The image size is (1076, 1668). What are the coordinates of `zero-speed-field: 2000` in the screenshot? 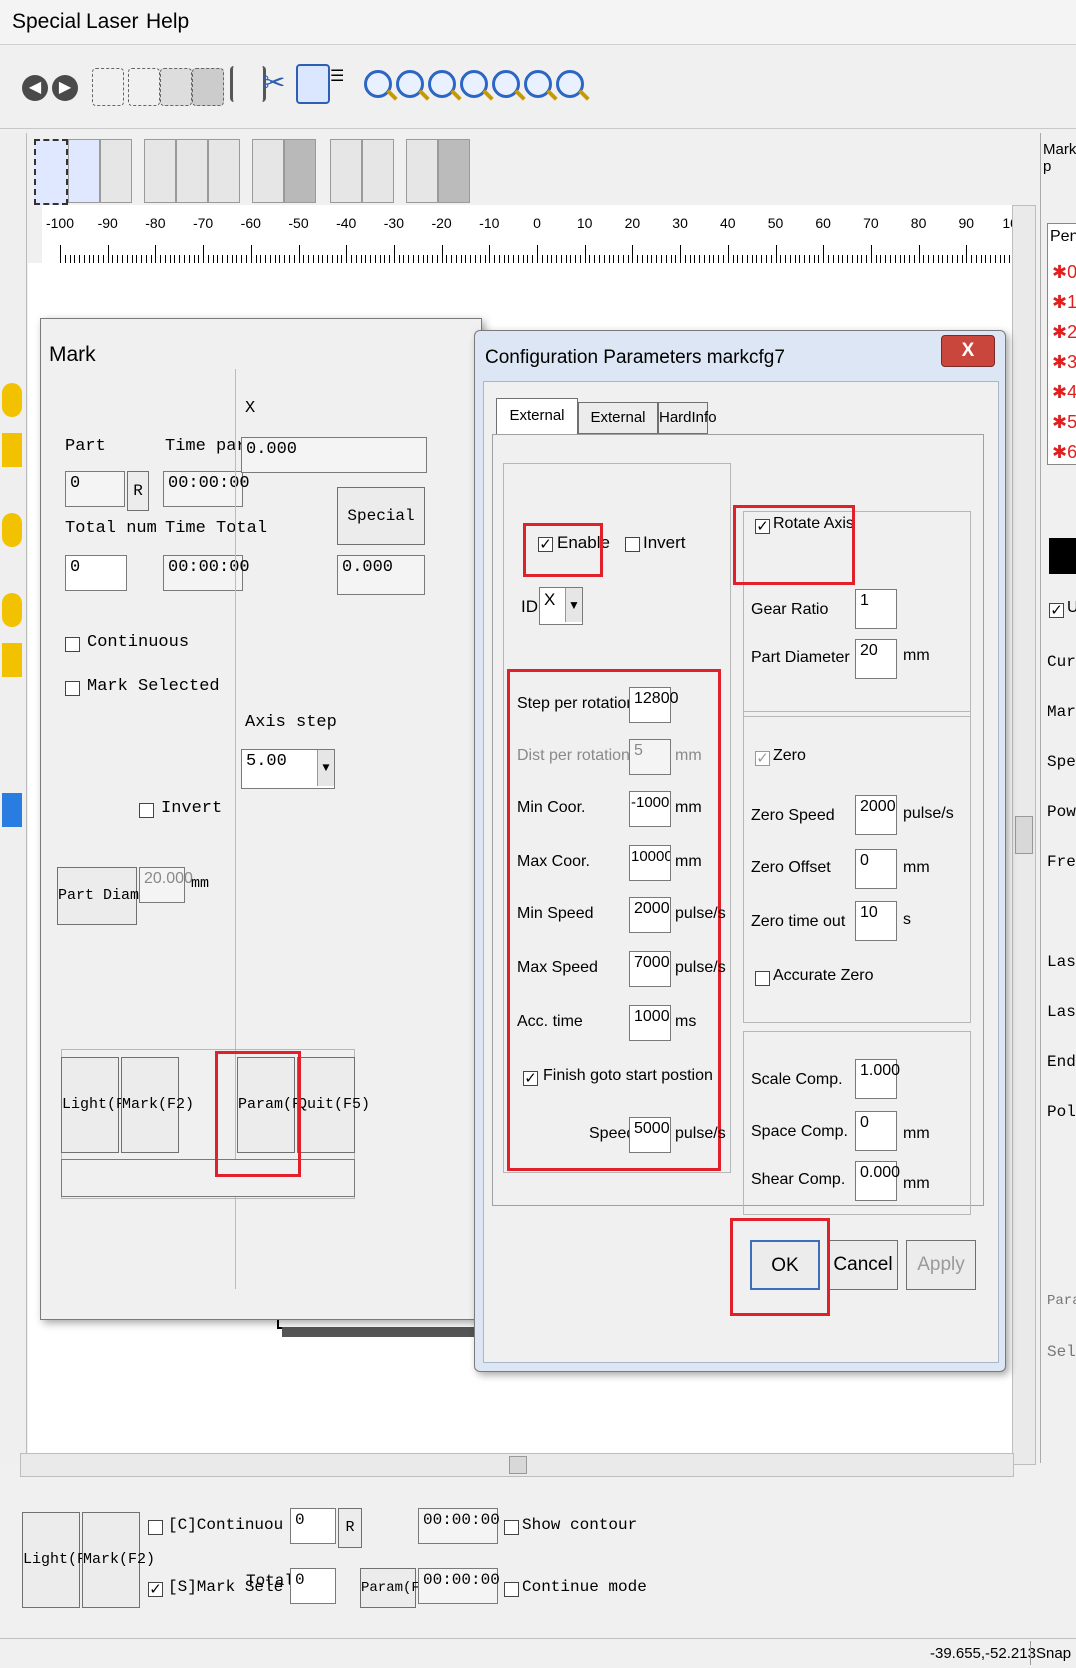 It's located at (876, 815).